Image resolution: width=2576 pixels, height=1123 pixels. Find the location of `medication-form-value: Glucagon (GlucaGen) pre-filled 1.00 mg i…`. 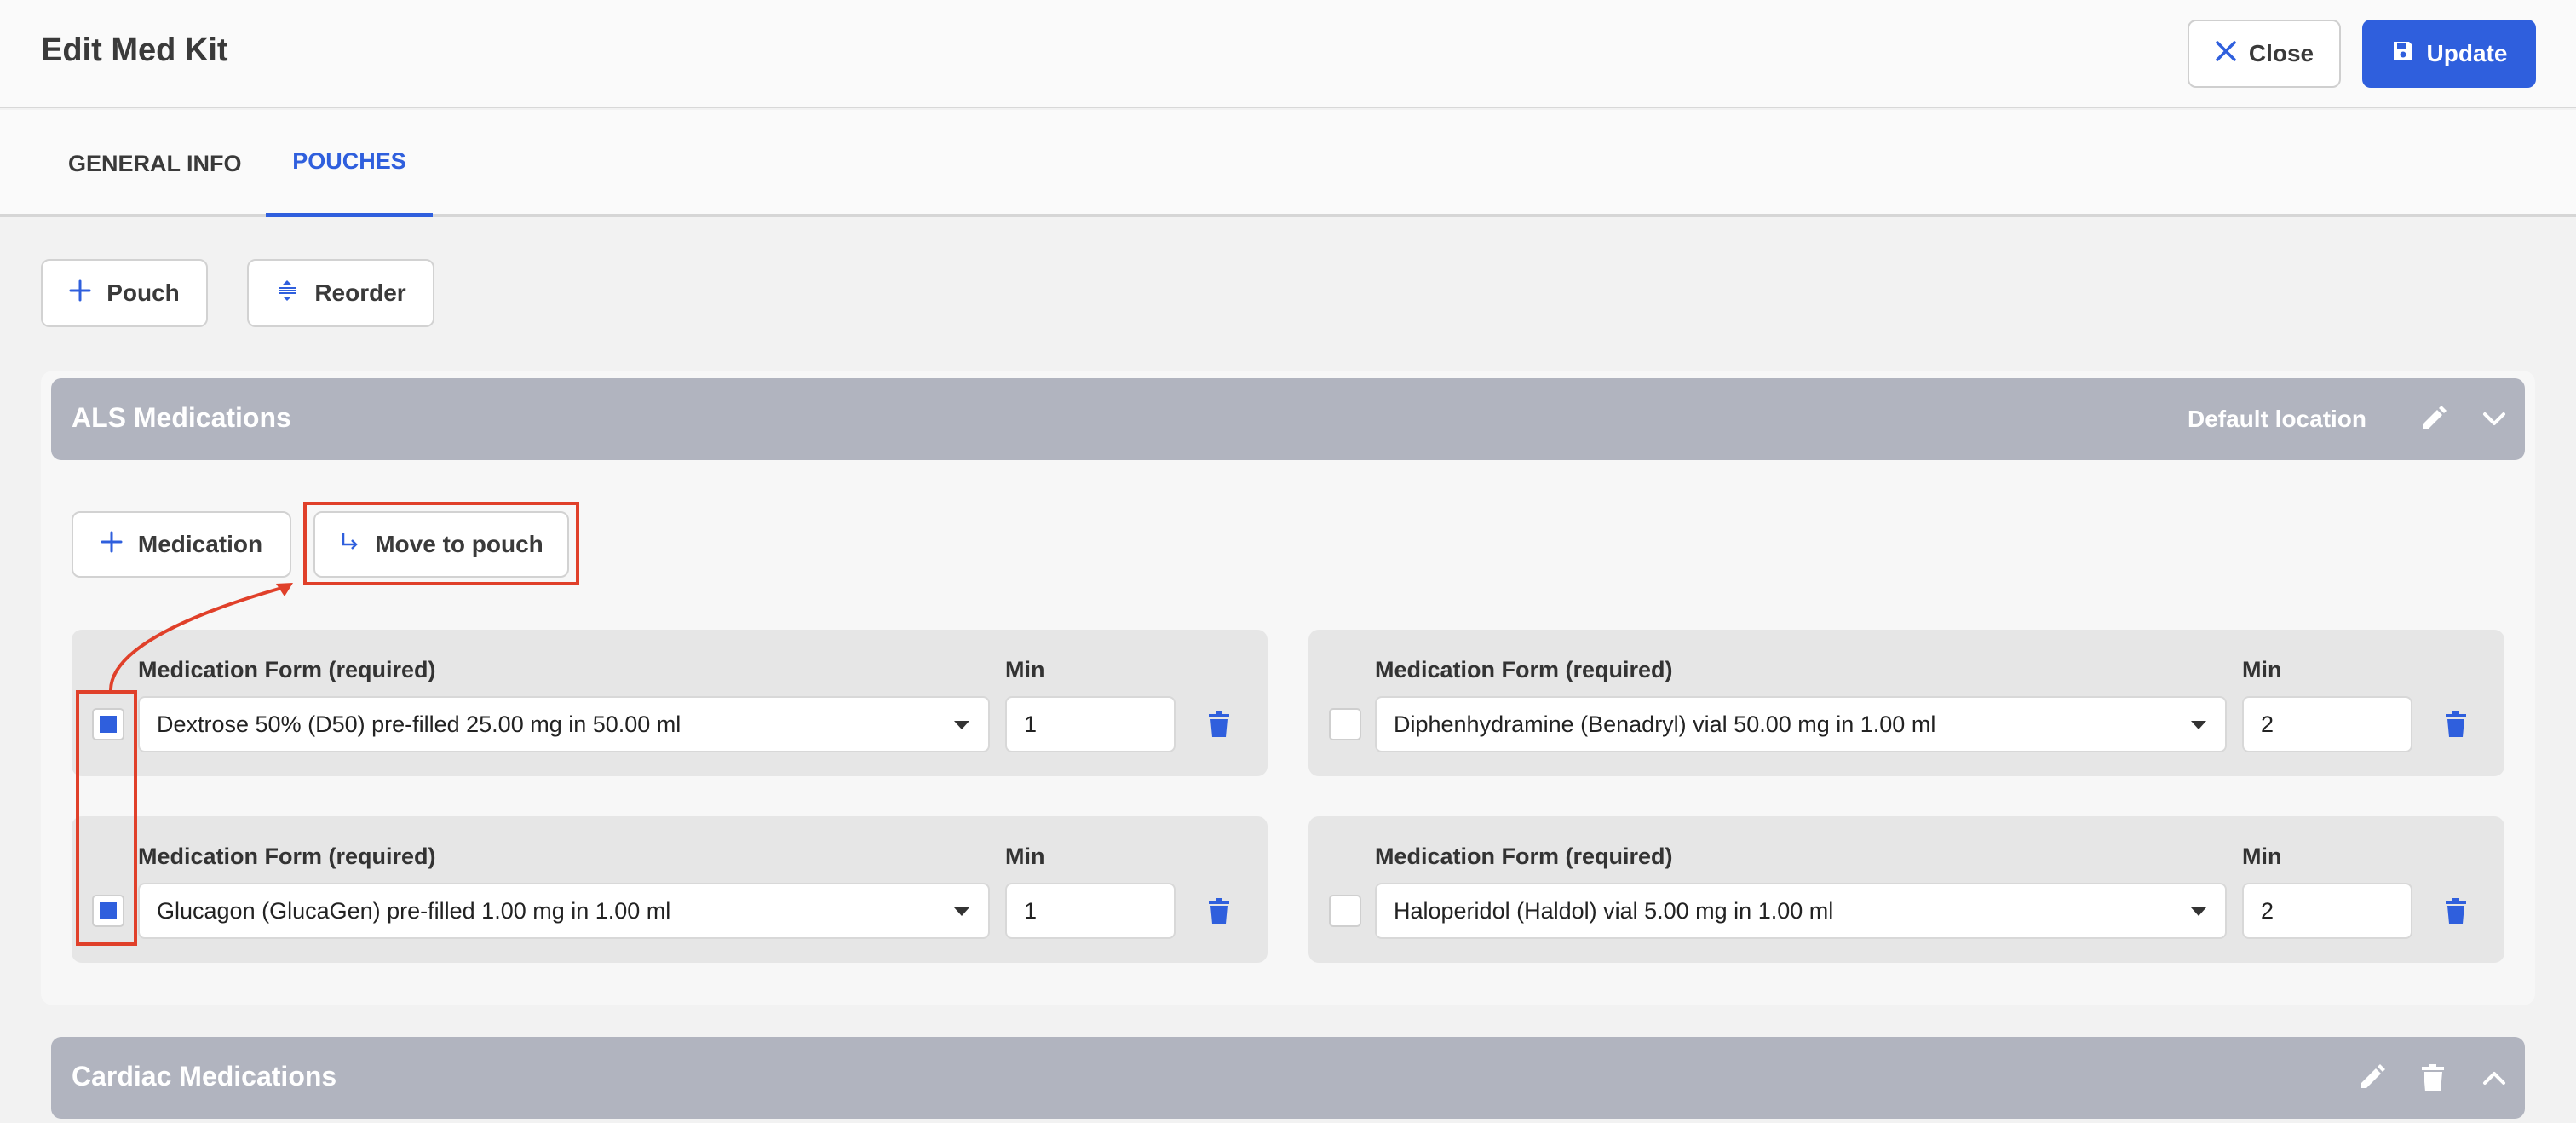

medication-form-value: Glucagon (GlucaGen) pre-filled 1.00 mg i… is located at coordinates (414, 911).